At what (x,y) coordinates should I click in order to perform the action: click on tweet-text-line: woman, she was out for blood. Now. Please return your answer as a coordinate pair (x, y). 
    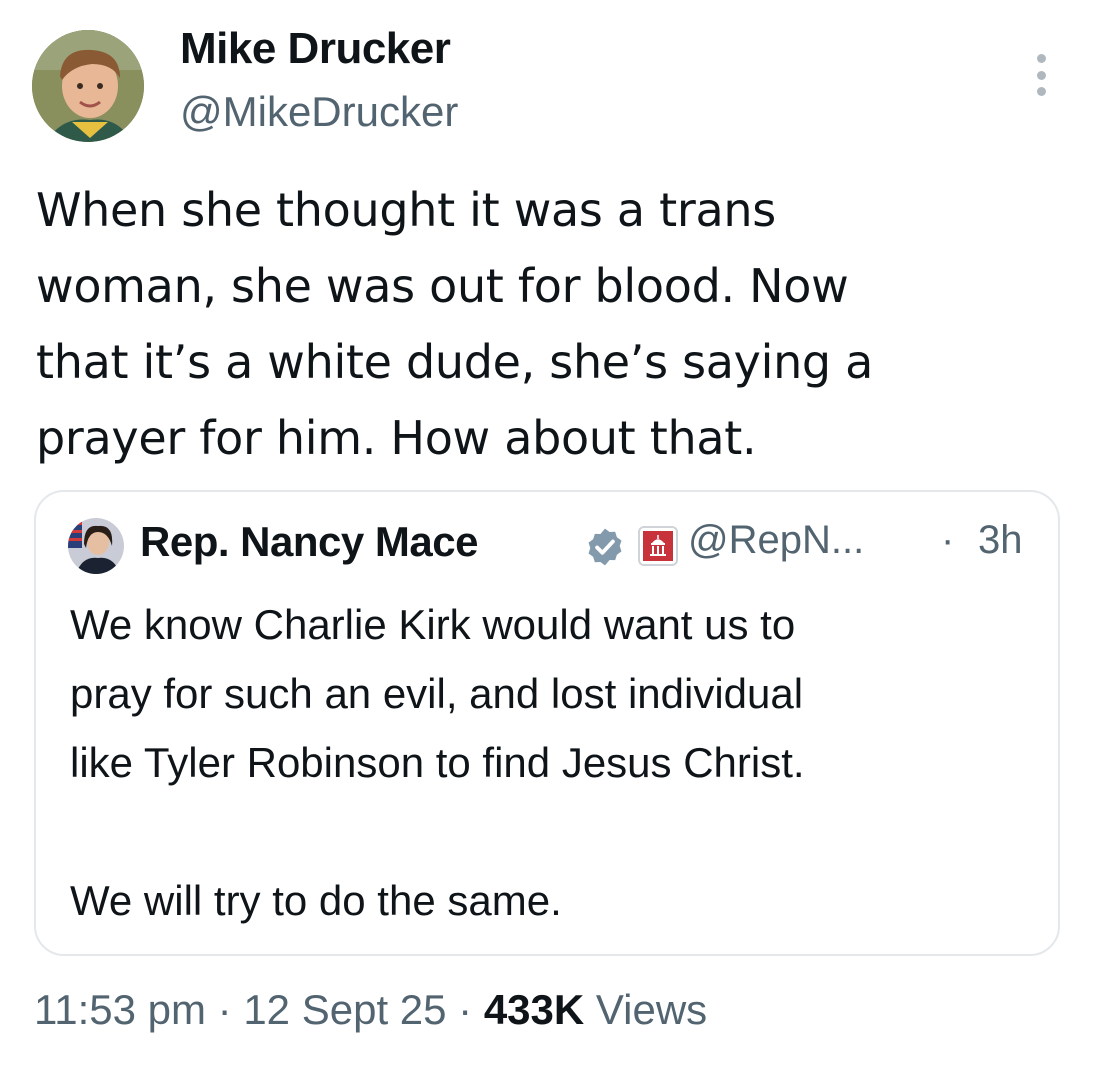
    Looking at the image, I should click on (442, 286).